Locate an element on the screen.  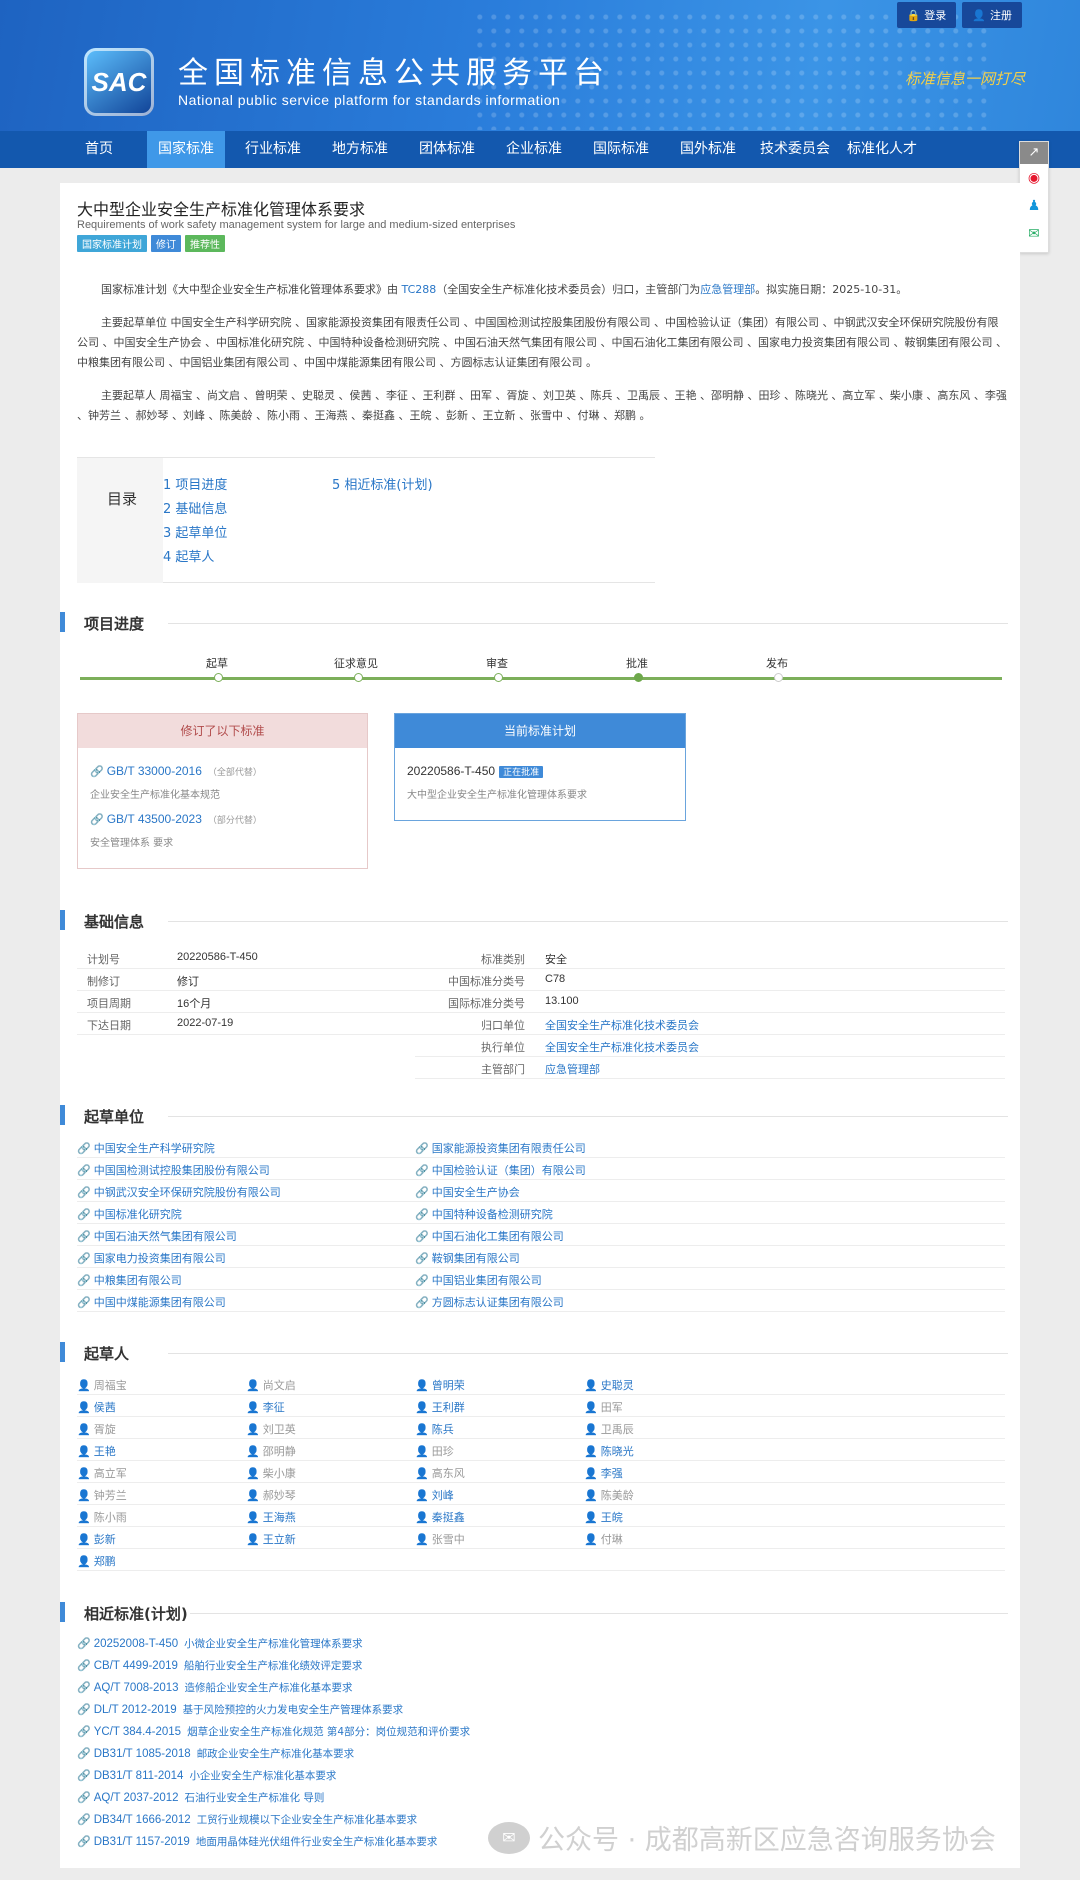
nav-local: 地方标准 is located at coordinates (360, 149).